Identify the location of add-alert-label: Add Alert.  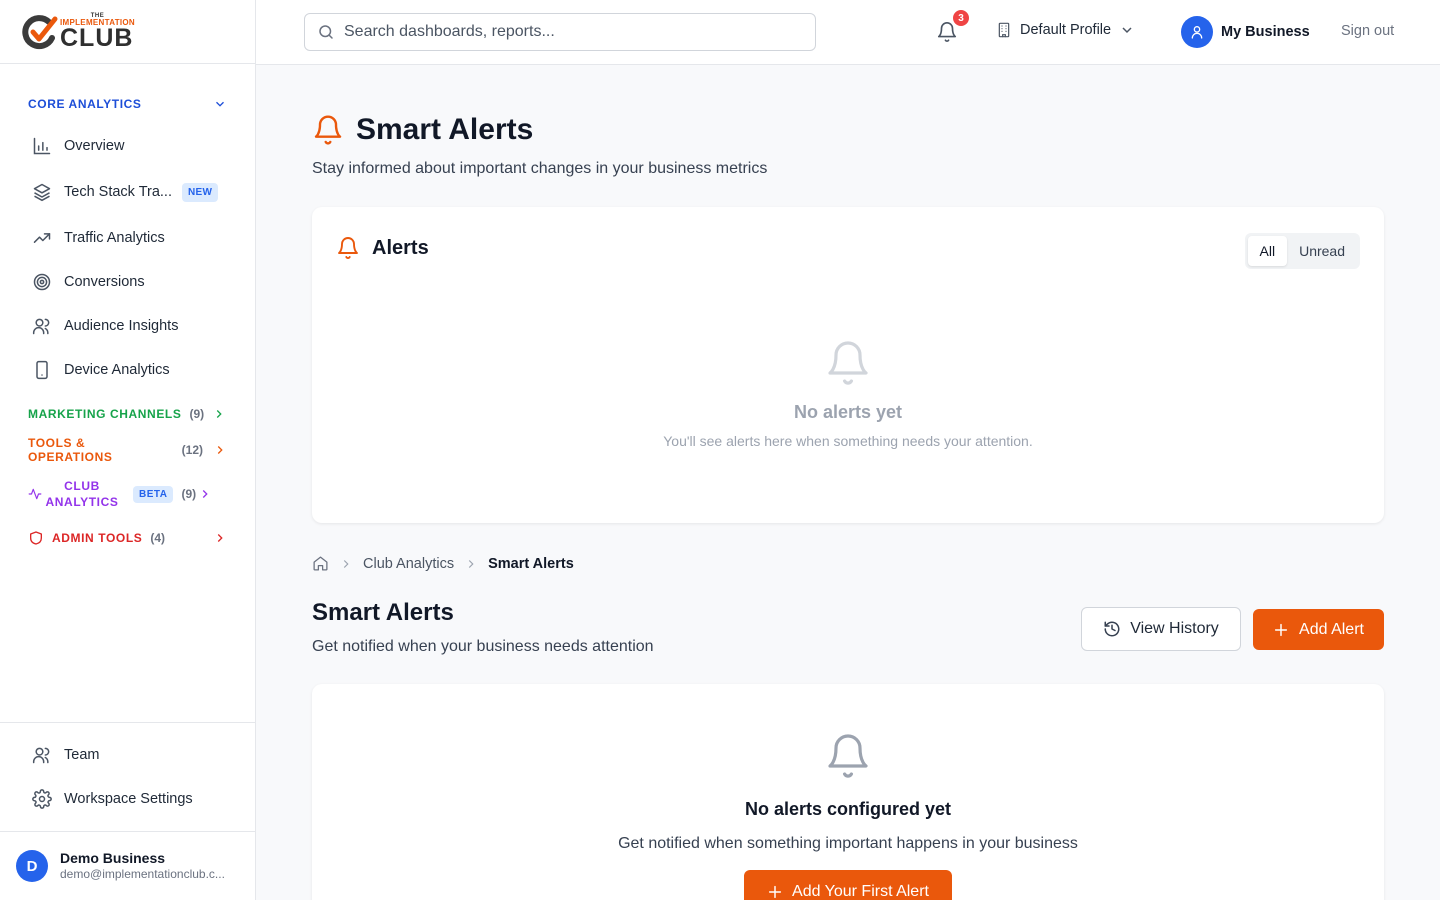
(1331, 629).